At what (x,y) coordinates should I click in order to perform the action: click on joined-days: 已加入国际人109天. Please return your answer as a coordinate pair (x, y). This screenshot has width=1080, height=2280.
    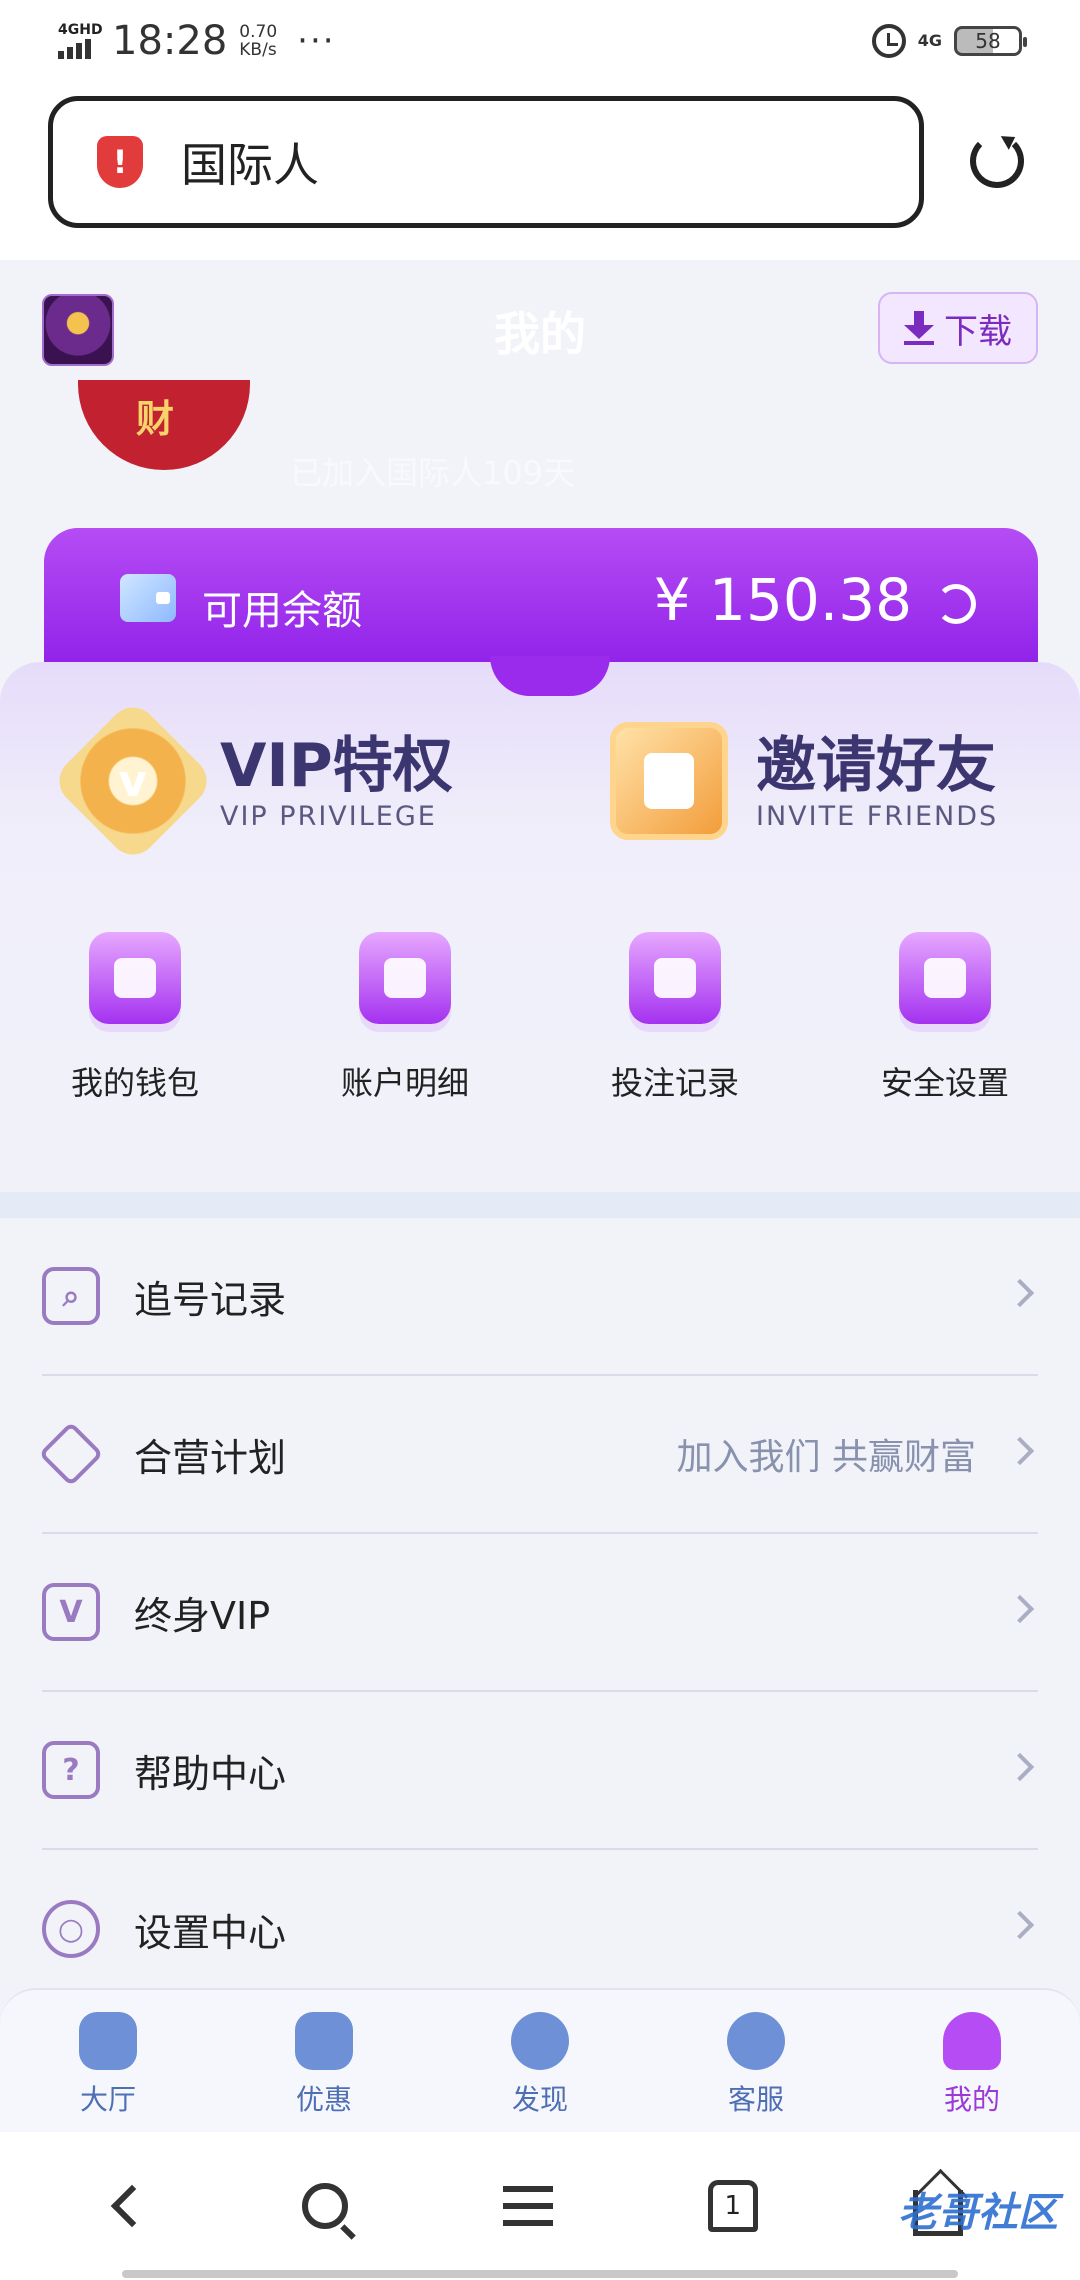
    Looking at the image, I should click on (433, 473).